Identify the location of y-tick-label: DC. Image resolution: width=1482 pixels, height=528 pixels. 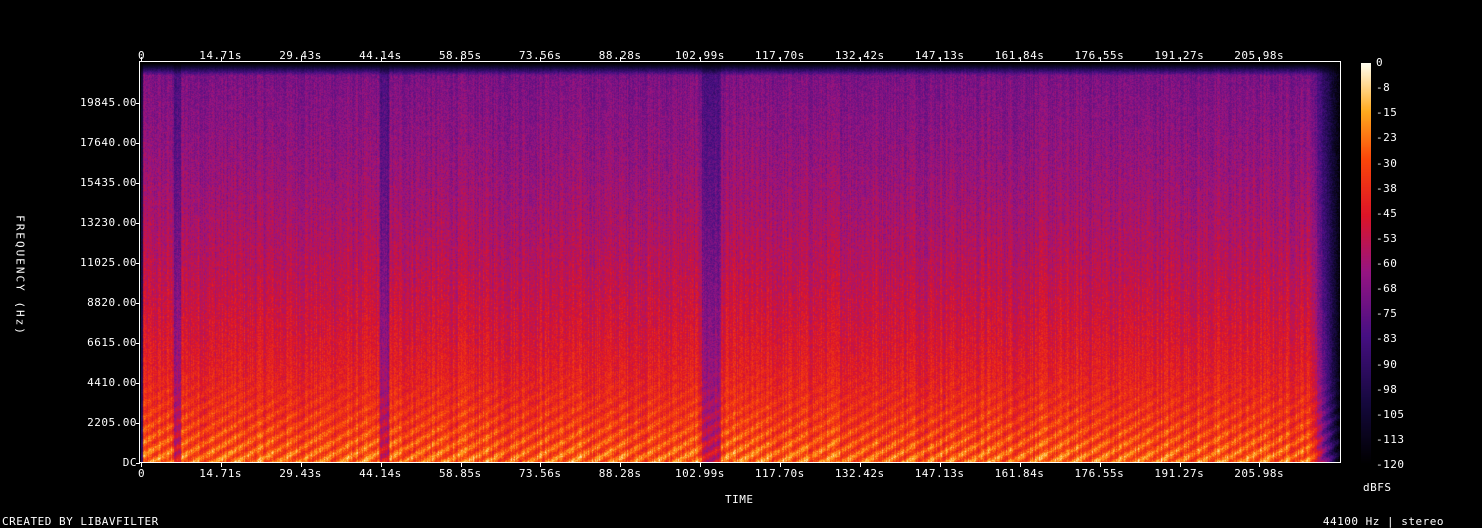
(129, 462).